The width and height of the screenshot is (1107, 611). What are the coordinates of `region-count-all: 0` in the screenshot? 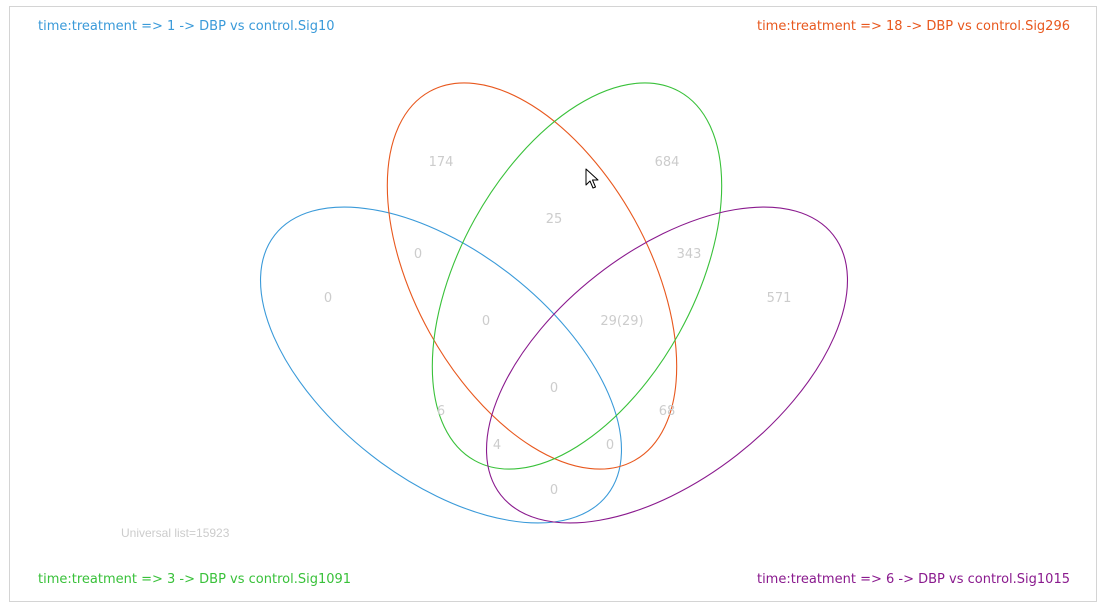 It's located at (554, 388).